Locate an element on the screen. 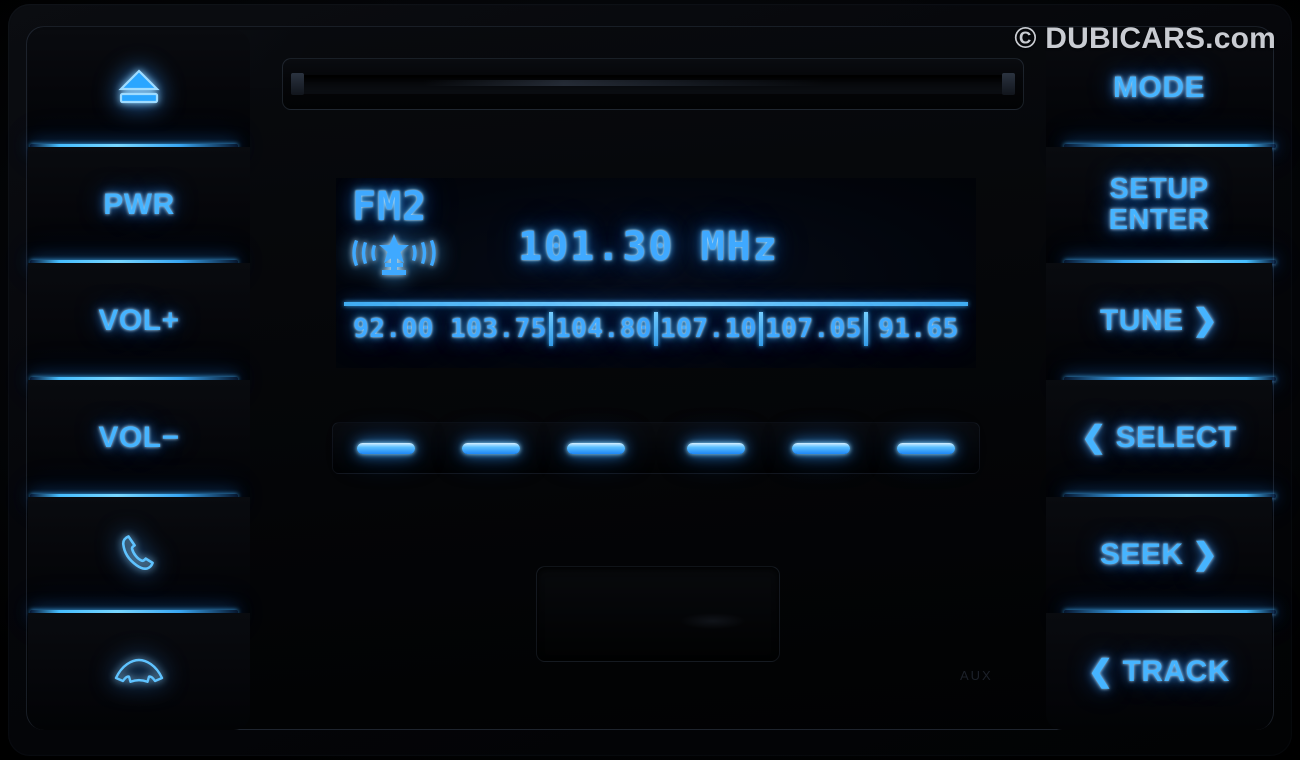  preset-frequency-2: 103.75 is located at coordinates (498, 329).